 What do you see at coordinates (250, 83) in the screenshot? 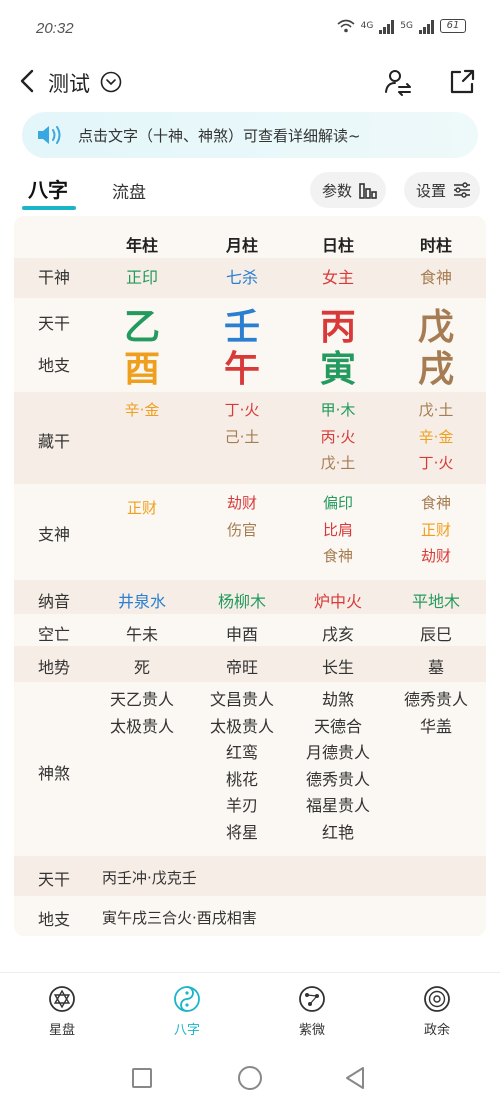
I see `app-header: 测试` at bounding box center [250, 83].